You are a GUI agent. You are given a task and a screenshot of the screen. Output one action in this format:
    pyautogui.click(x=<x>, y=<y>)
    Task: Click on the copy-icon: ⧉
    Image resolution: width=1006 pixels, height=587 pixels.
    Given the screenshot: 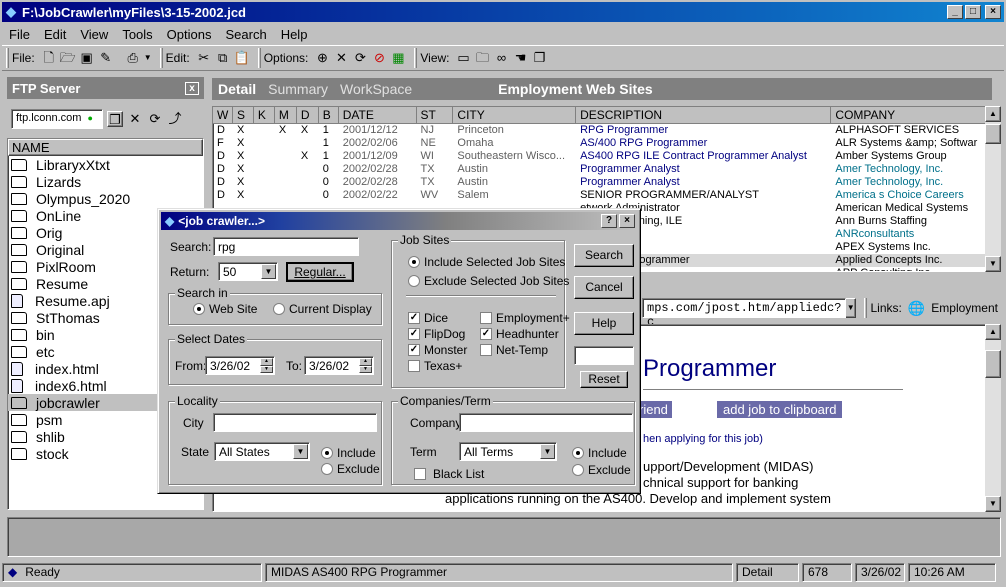 What is the action you would take?
    pyautogui.click(x=223, y=58)
    